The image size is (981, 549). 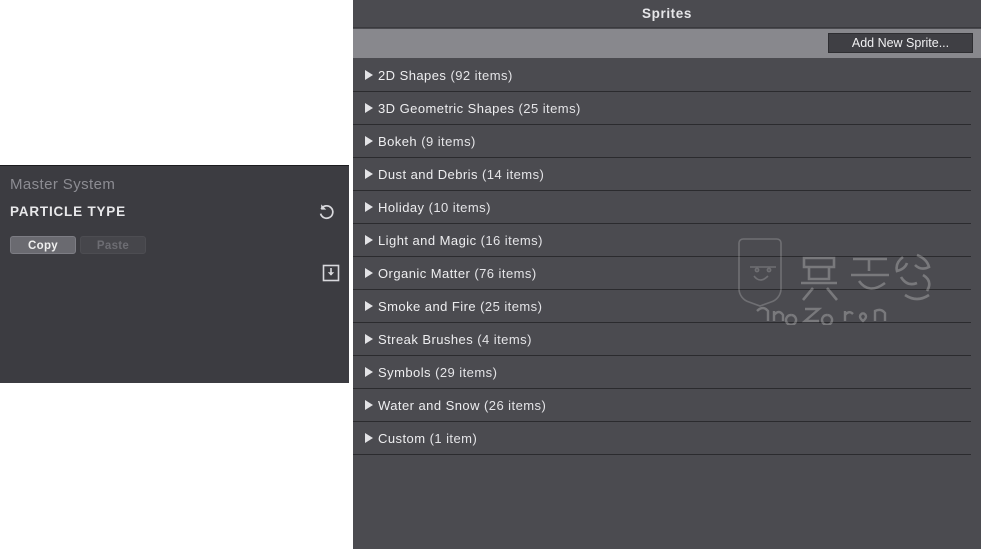 What do you see at coordinates (662, 207) in the screenshot?
I see `sprite-category-row: Holiday (10 items)` at bounding box center [662, 207].